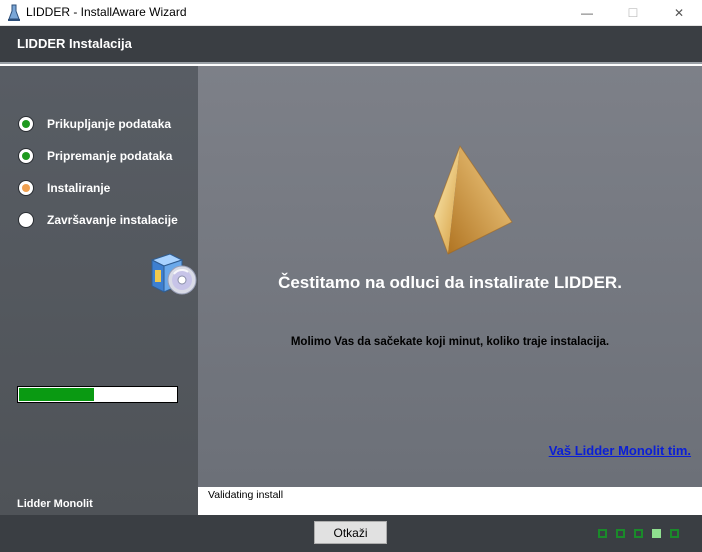 The width and height of the screenshot is (702, 552). I want to click on step-label: Pripremanje podataka, so click(110, 156).